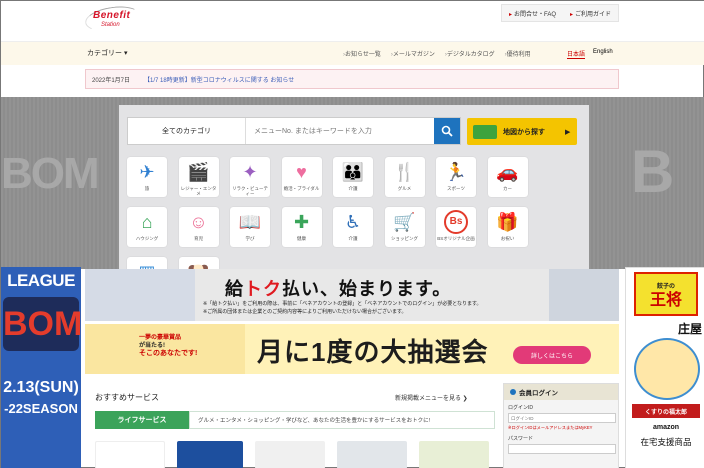  What do you see at coordinates (431, 397) in the screenshot?
I see `new-menu-link: 新規掲載メニューを見る ❯` at bounding box center [431, 397].